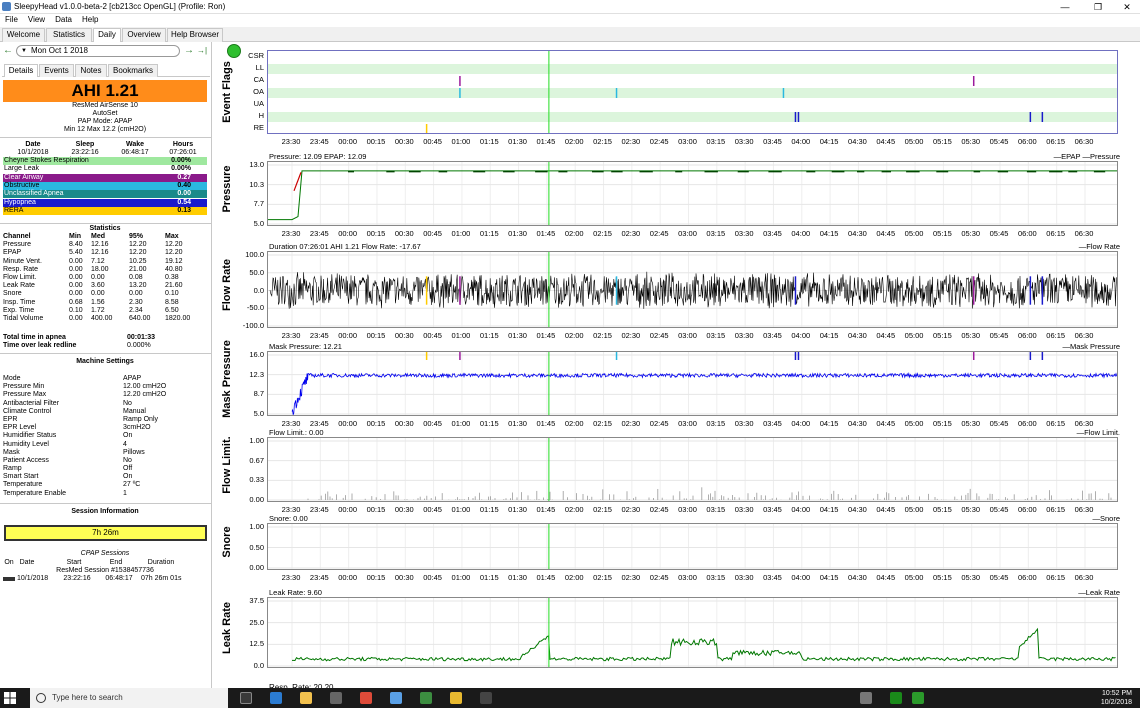 The width and height of the screenshot is (1140, 708). Describe the element at coordinates (1086, 156) in the screenshot. I see `panel-legend: —EPAP —Pressure` at that location.